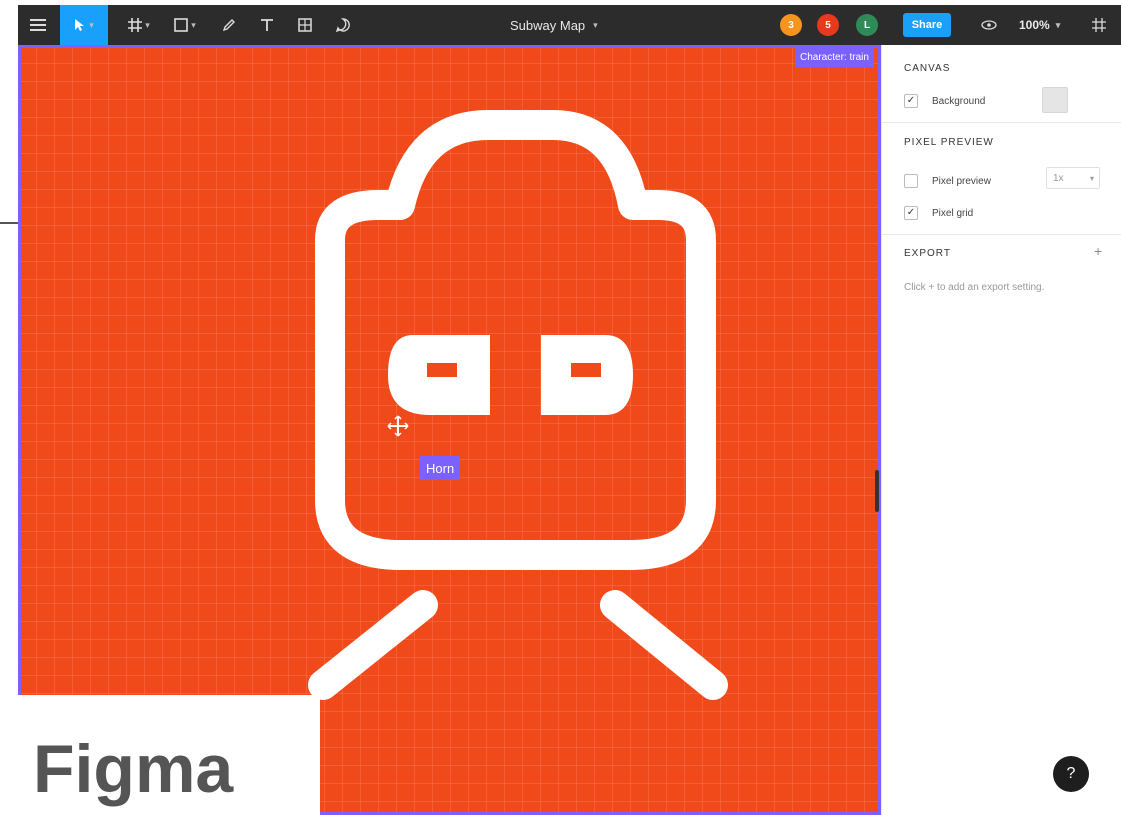 The image size is (1121, 815). Describe the element at coordinates (373, 645) in the screenshot. I see `left-rail` at that location.